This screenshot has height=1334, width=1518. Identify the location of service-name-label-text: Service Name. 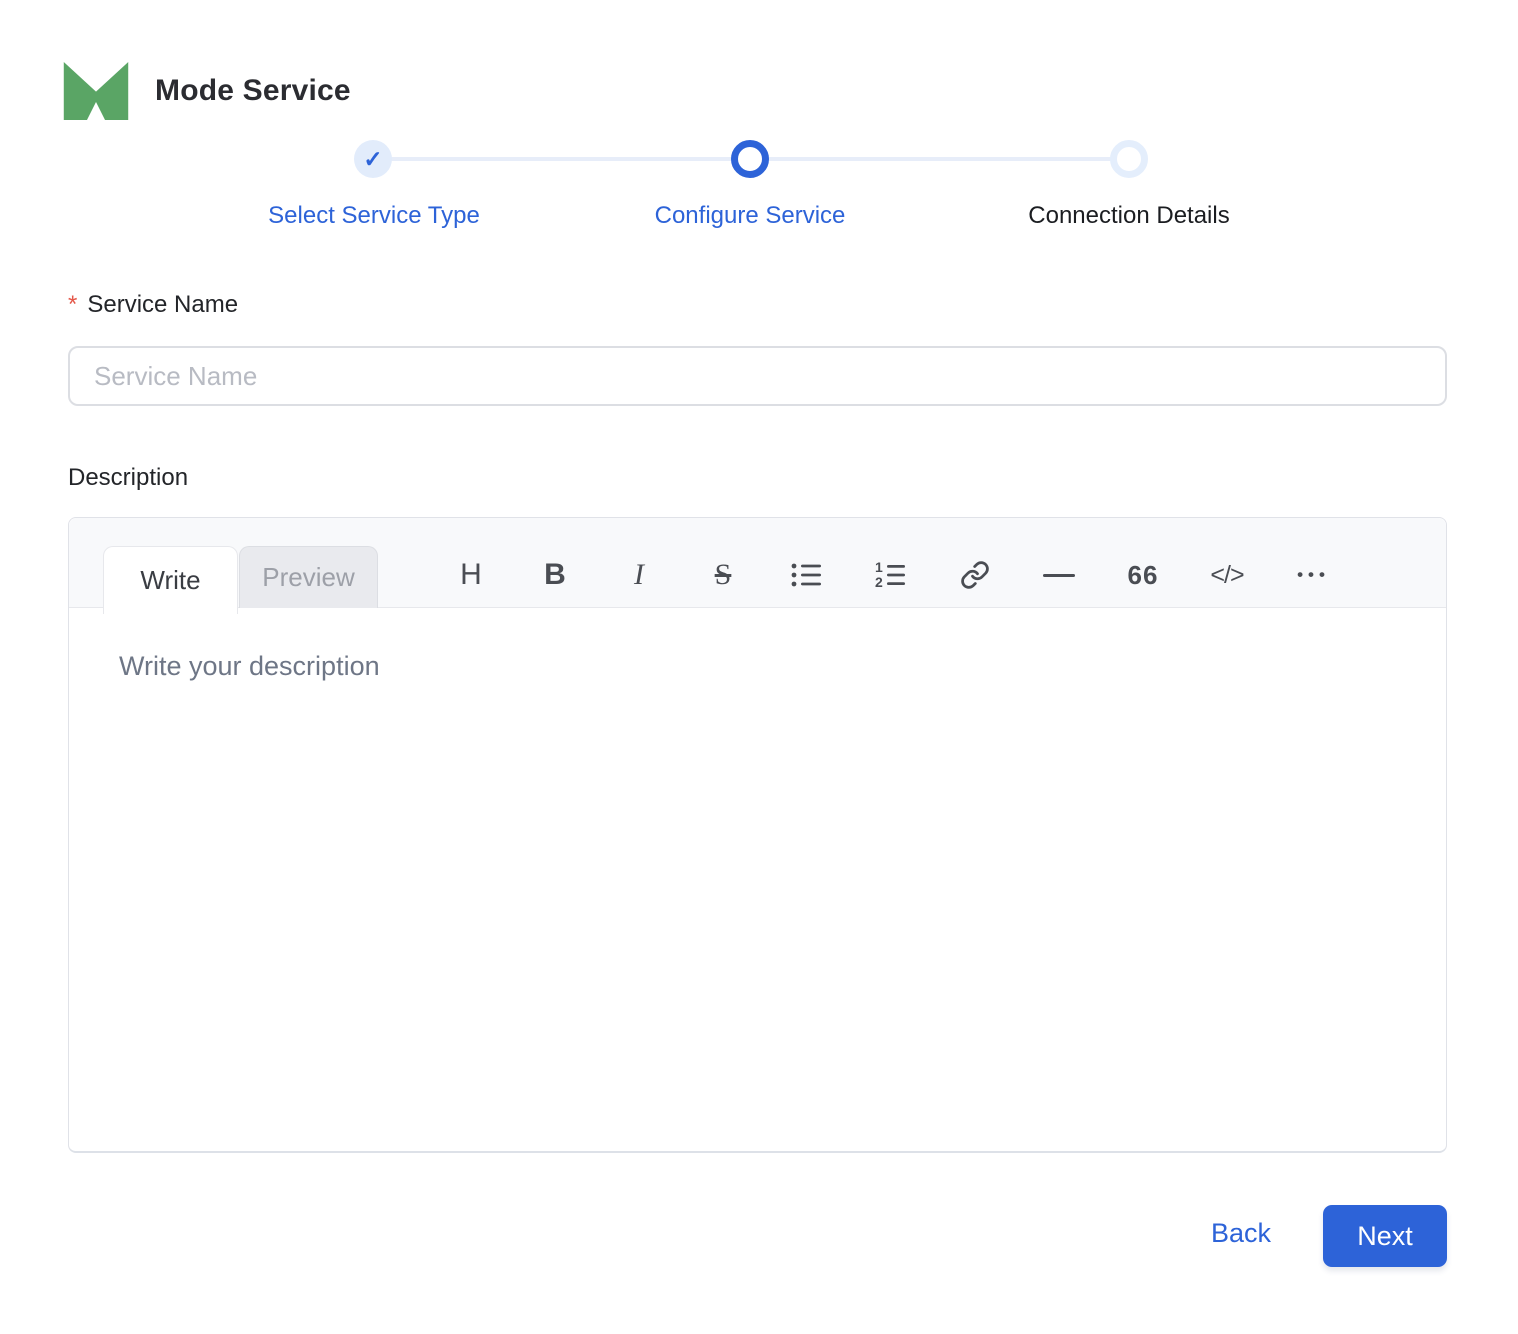
(163, 304).